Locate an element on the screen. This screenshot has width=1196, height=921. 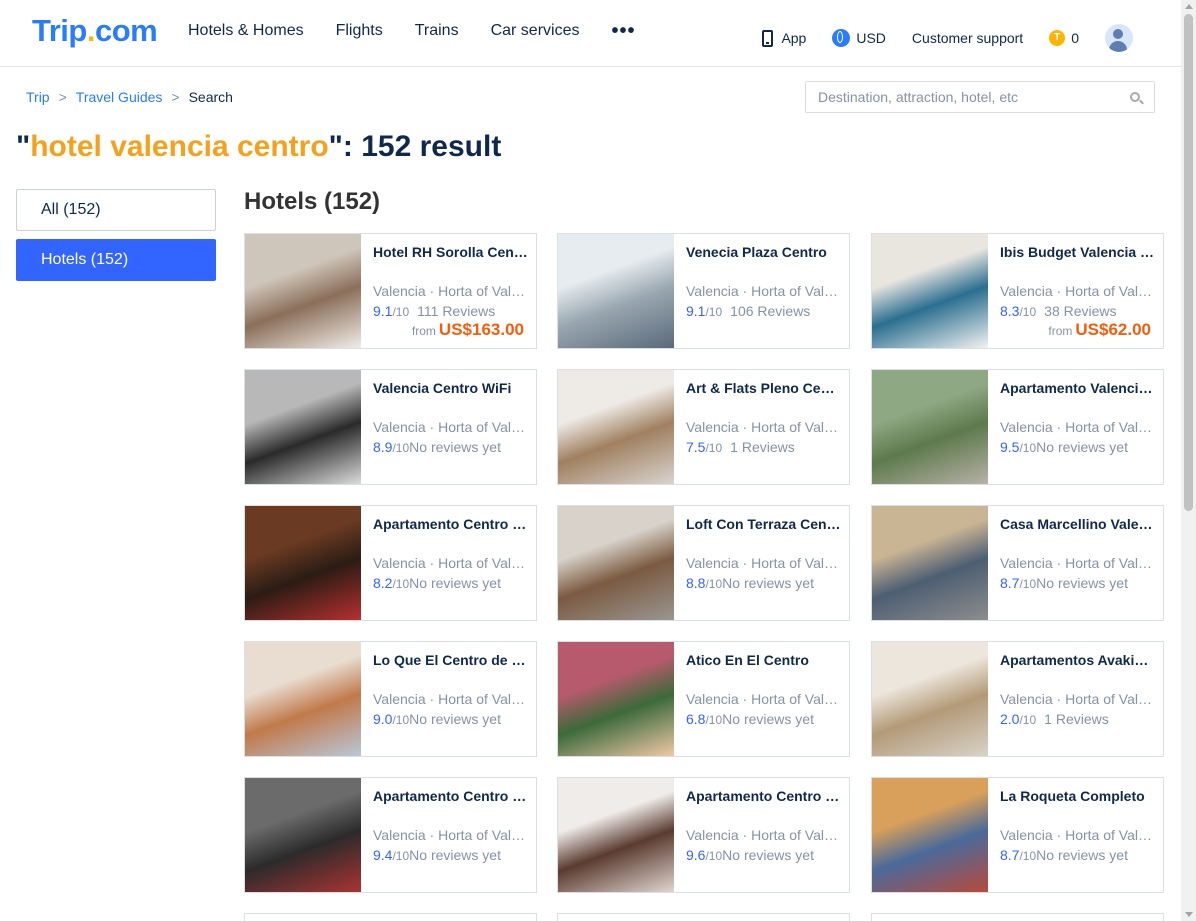
hotel-name: Apartamento Centro Ciudad is located at coordinates (450, 796).